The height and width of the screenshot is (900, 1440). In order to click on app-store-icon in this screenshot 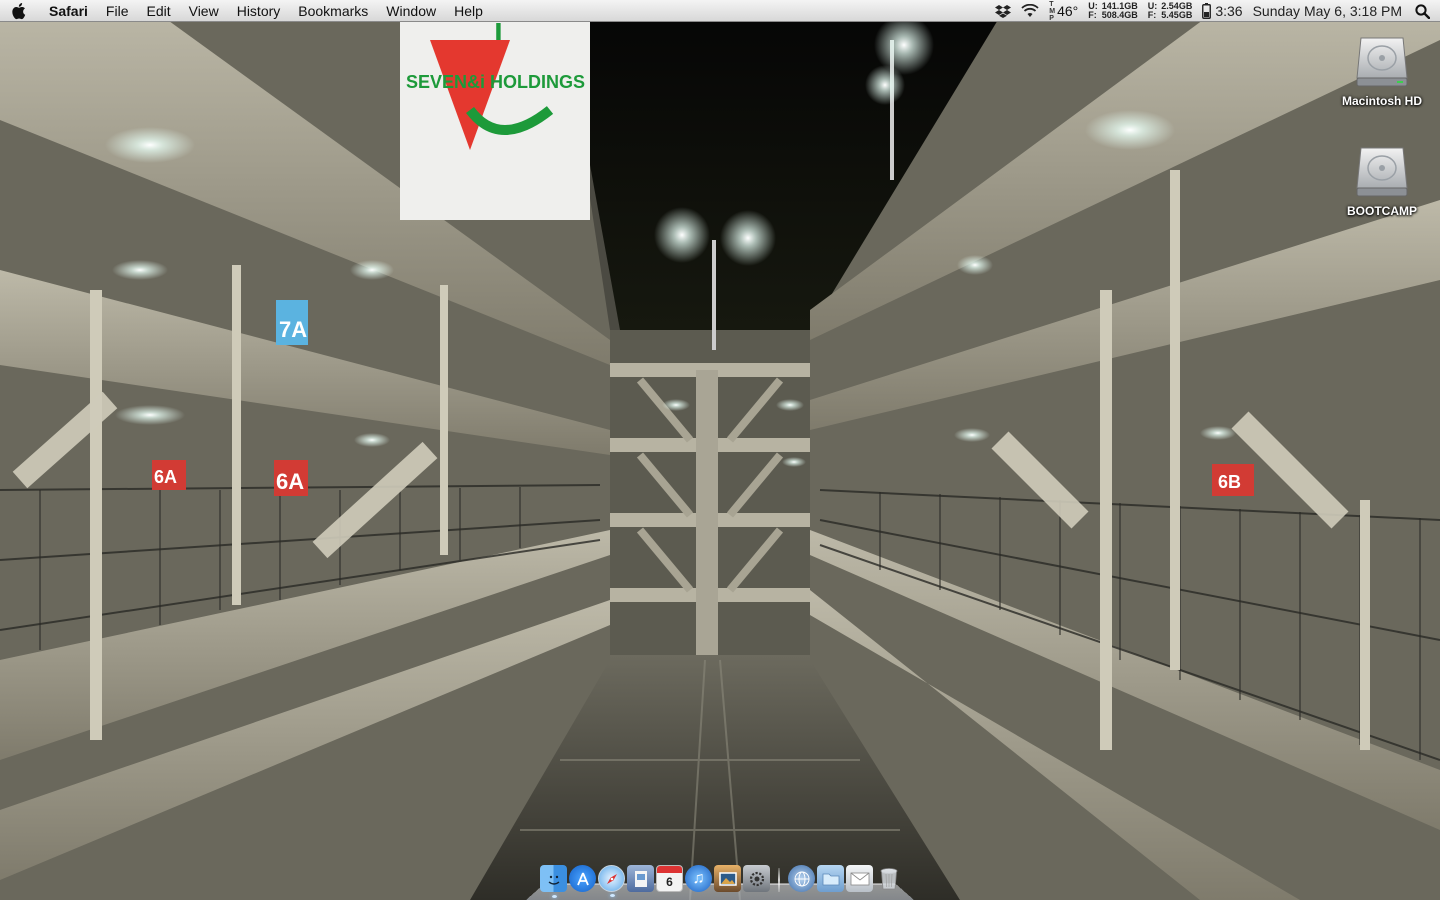, I will do `click(582, 878)`.